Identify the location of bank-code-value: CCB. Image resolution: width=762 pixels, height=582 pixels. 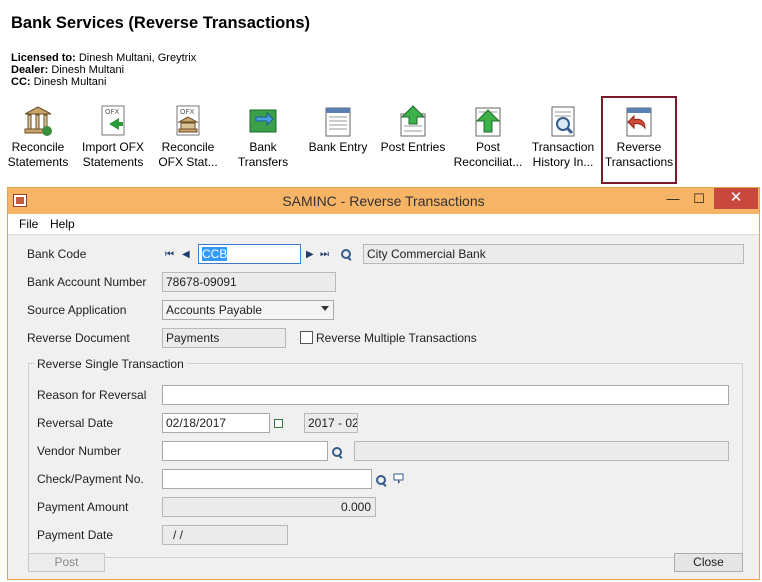
(215, 254).